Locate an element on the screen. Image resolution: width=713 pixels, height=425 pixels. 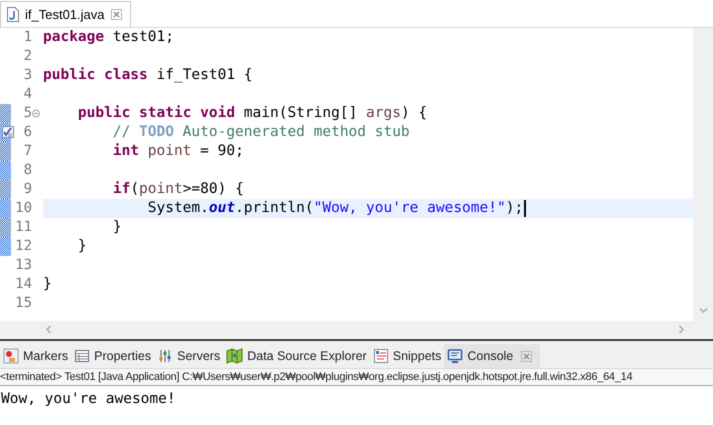
line-number: 15 is located at coordinates (23, 303).